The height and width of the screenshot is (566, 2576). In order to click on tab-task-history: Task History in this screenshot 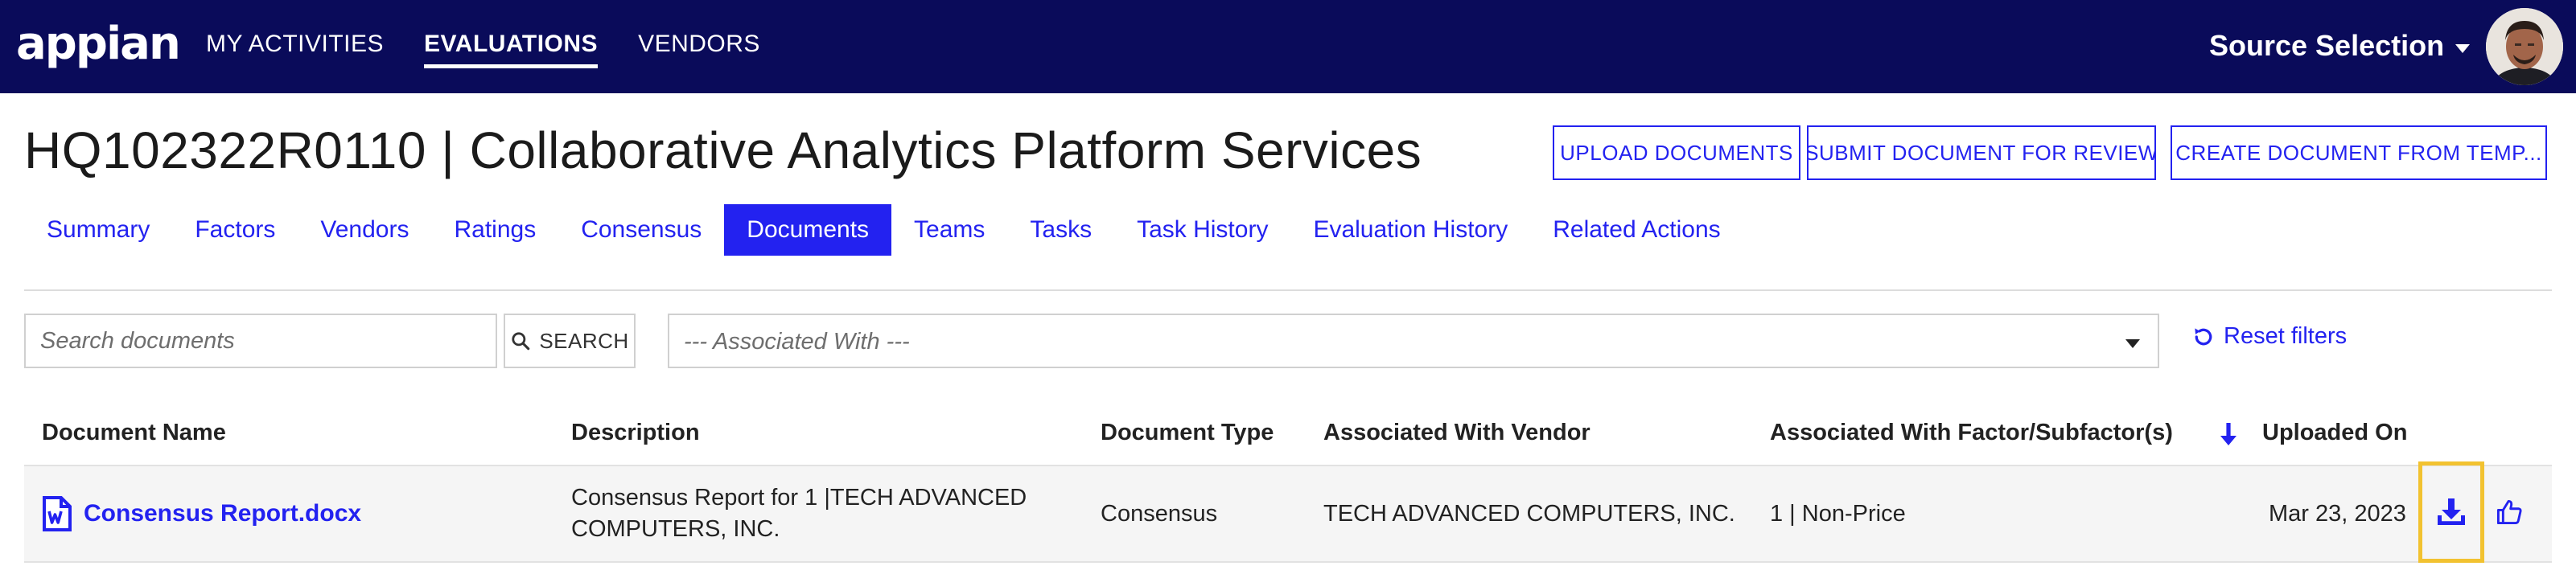, I will do `click(1202, 230)`.